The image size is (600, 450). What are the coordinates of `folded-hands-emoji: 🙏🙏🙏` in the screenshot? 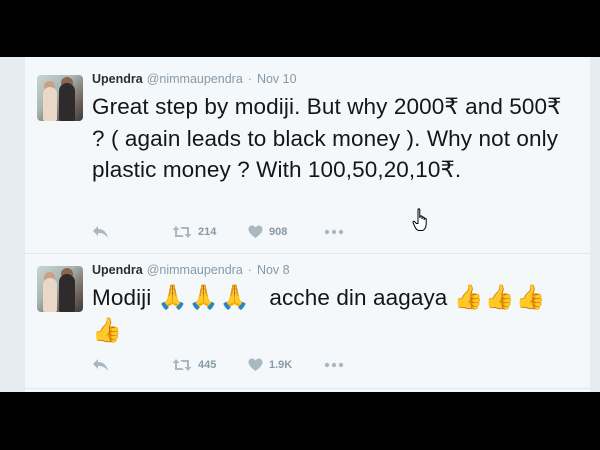 It's located at (204, 297).